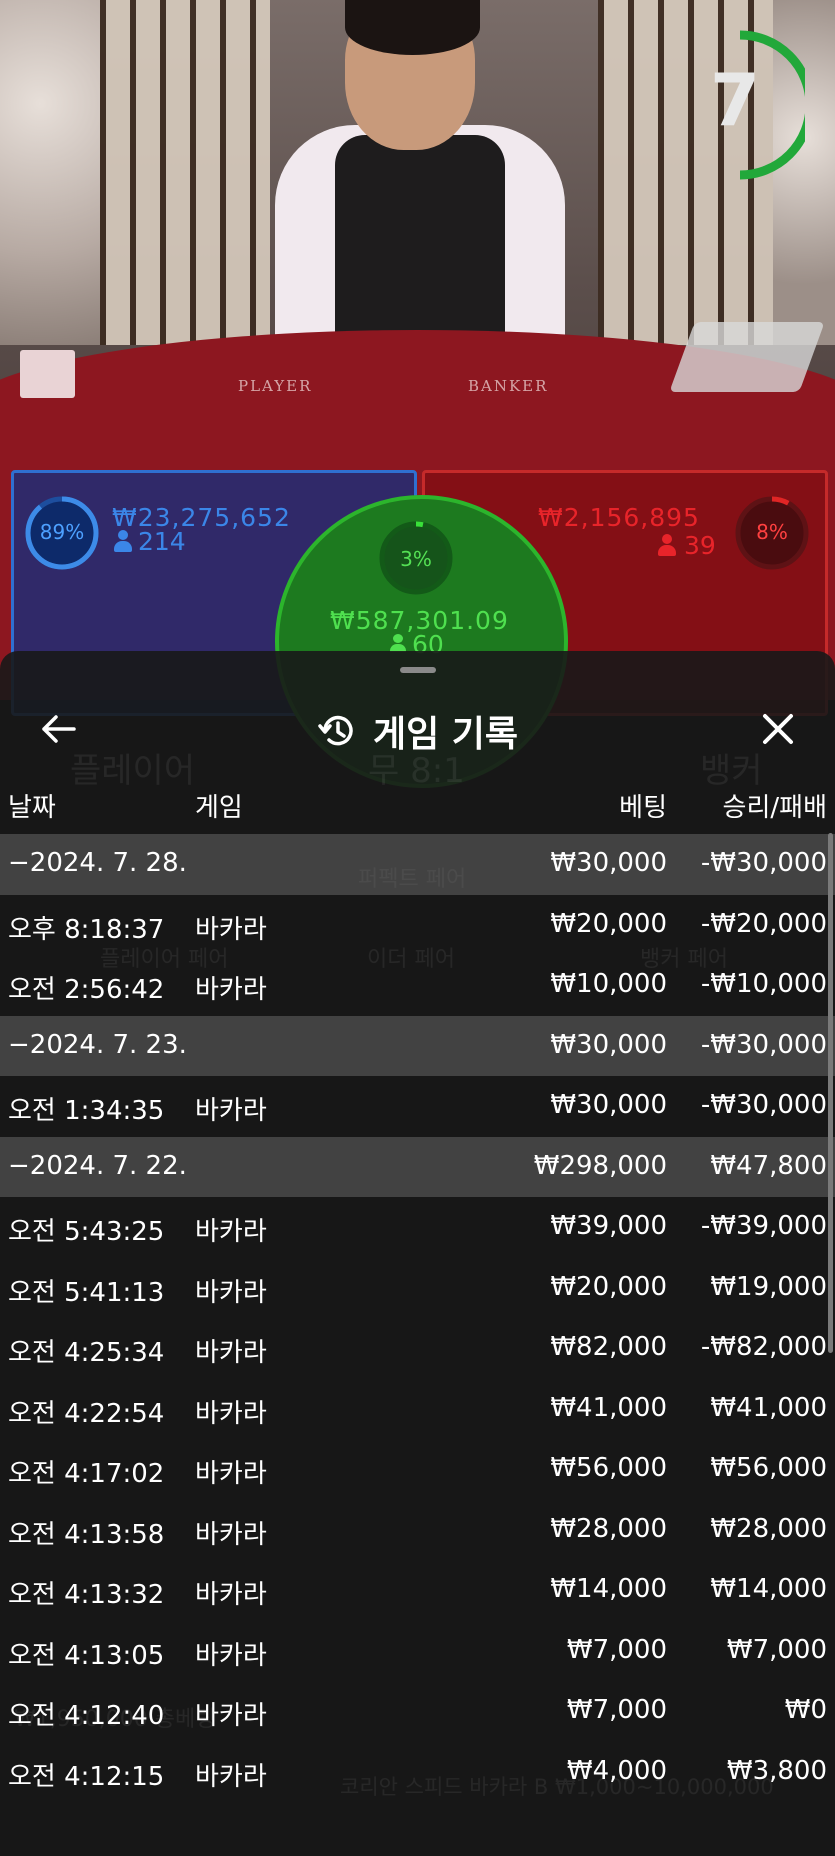 This screenshot has width=835, height=1856. What do you see at coordinates (50, 172) in the screenshot?
I see `blossom-screen-left` at bounding box center [50, 172].